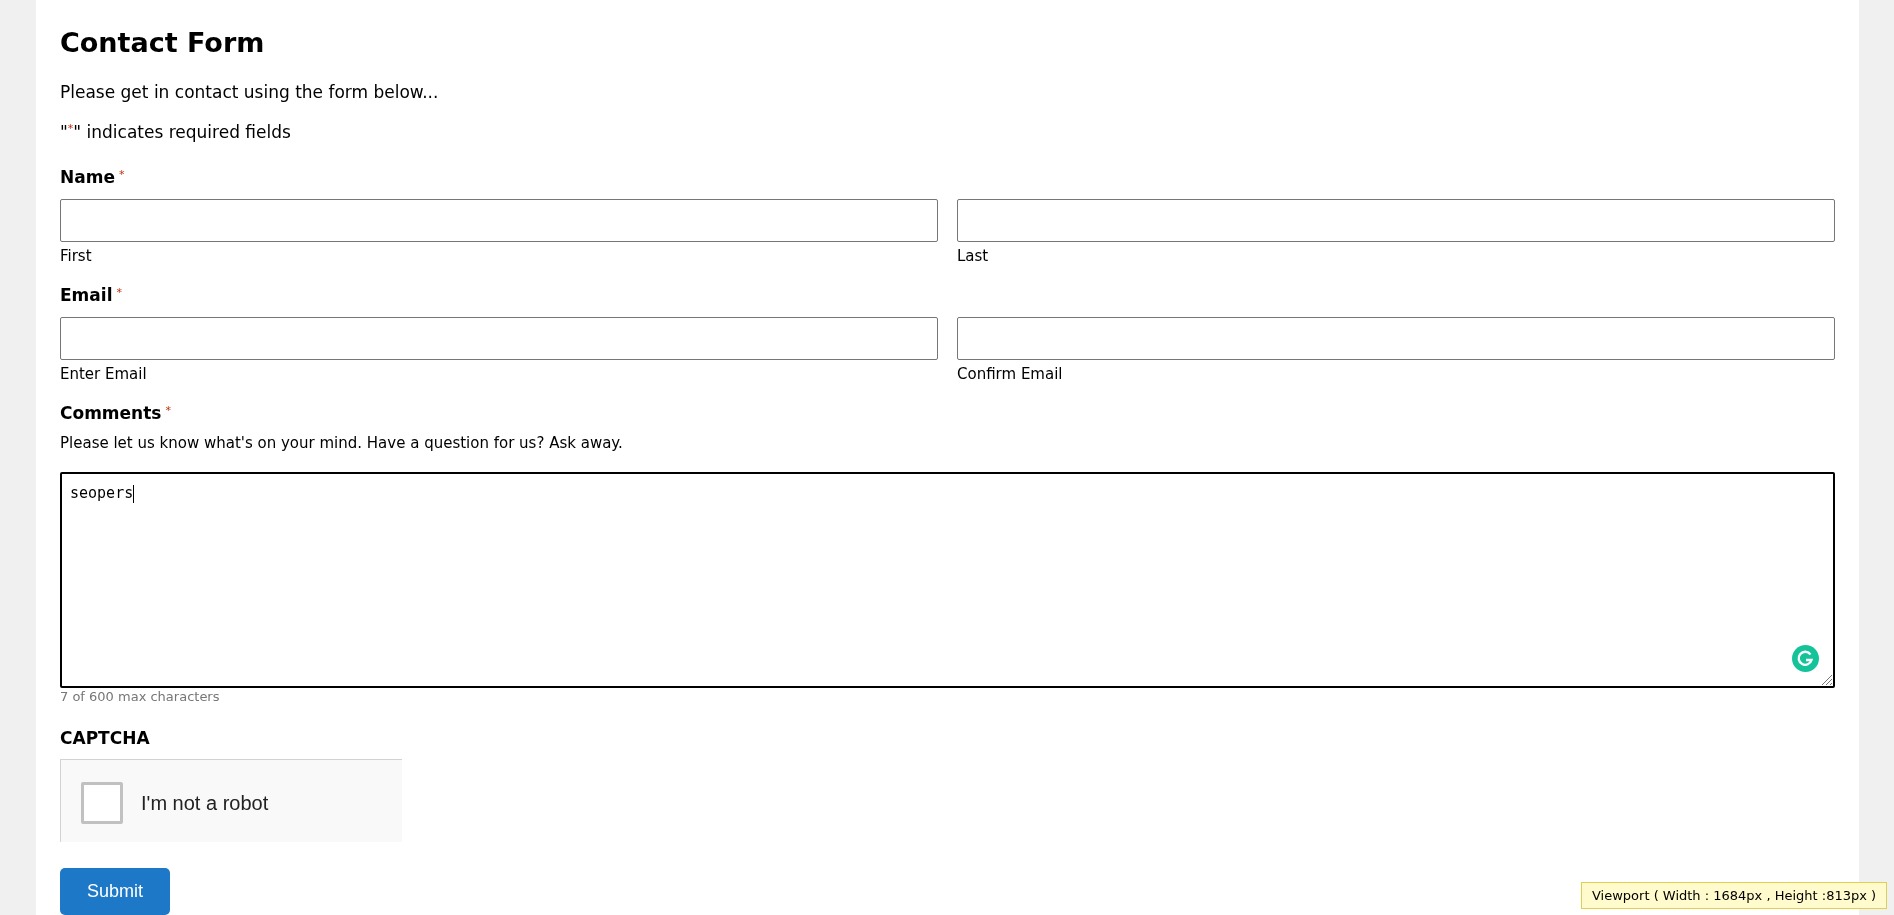 The image size is (1894, 915). What do you see at coordinates (86, 296) in the screenshot?
I see `field-label: Email` at bounding box center [86, 296].